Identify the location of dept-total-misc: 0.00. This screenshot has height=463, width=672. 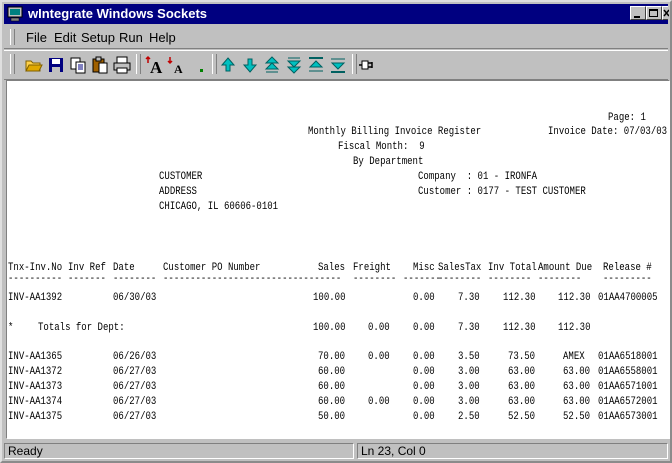
(424, 328).